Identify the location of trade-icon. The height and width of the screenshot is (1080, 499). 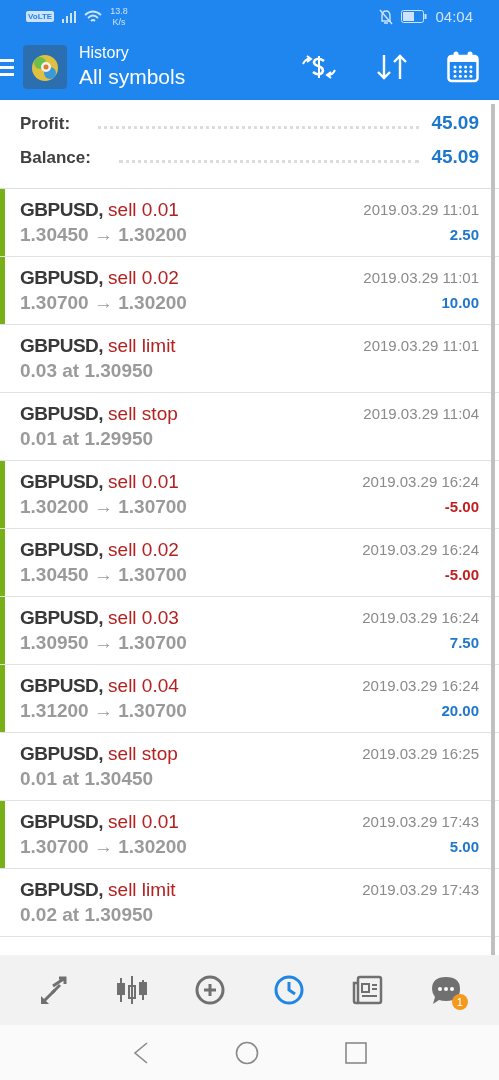
(210, 990).